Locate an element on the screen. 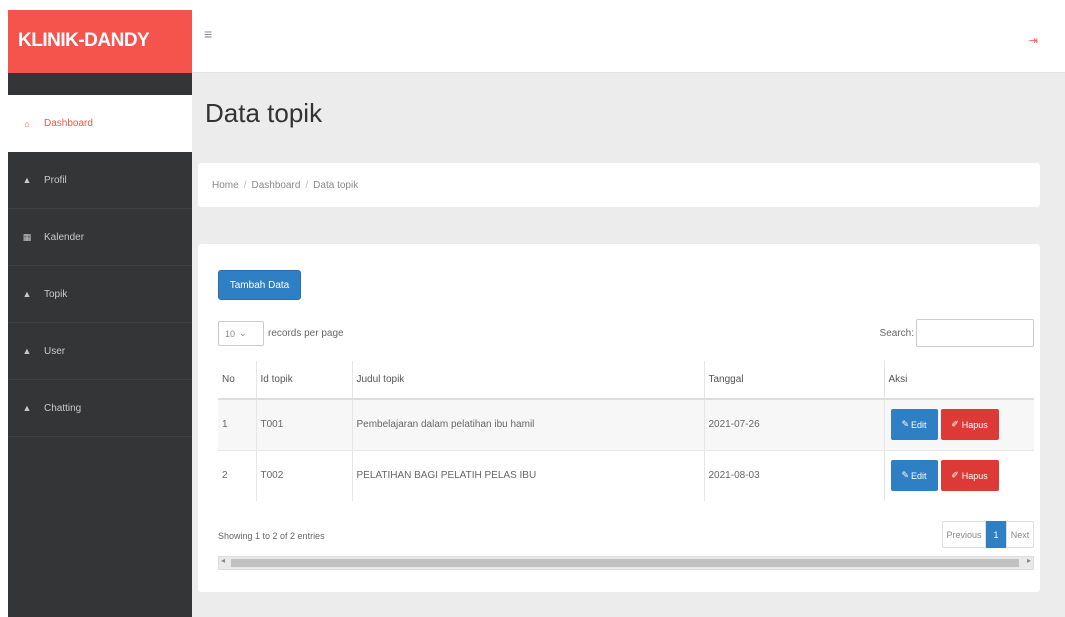 The height and width of the screenshot is (617, 1065). page-title: Data topik is located at coordinates (264, 113).